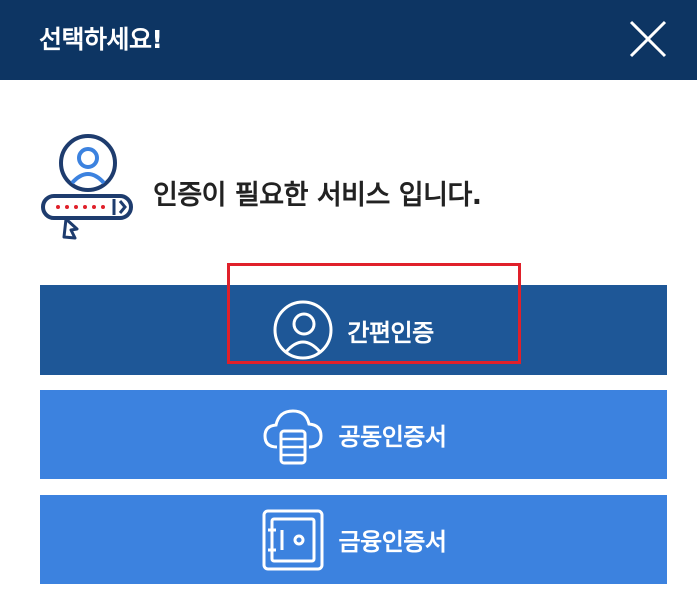 The image size is (697, 611). I want to click on financial-certificate-button: 금융인증서, so click(353, 539).